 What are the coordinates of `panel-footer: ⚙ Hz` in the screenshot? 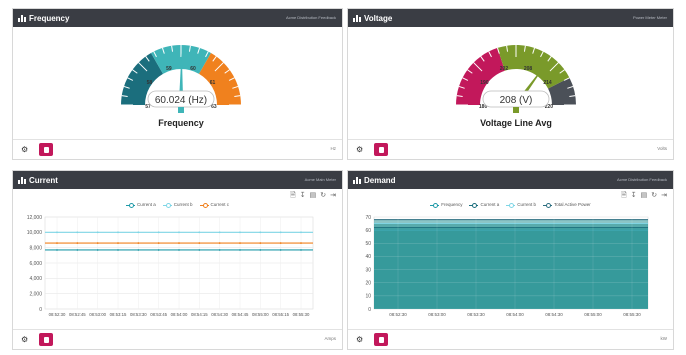 It's located at (177, 149).